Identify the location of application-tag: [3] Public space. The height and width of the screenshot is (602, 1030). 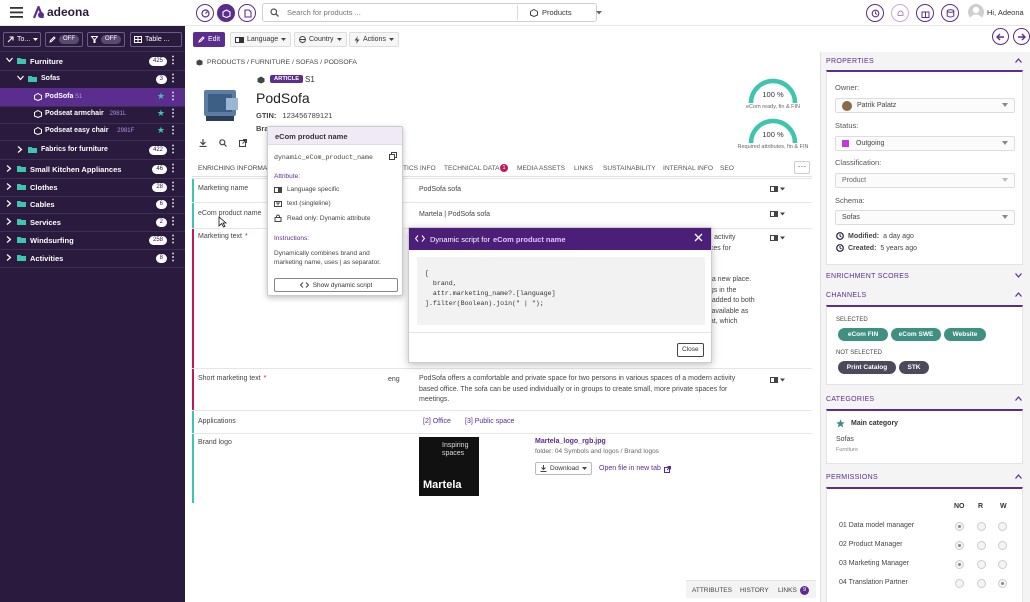
(489, 422).